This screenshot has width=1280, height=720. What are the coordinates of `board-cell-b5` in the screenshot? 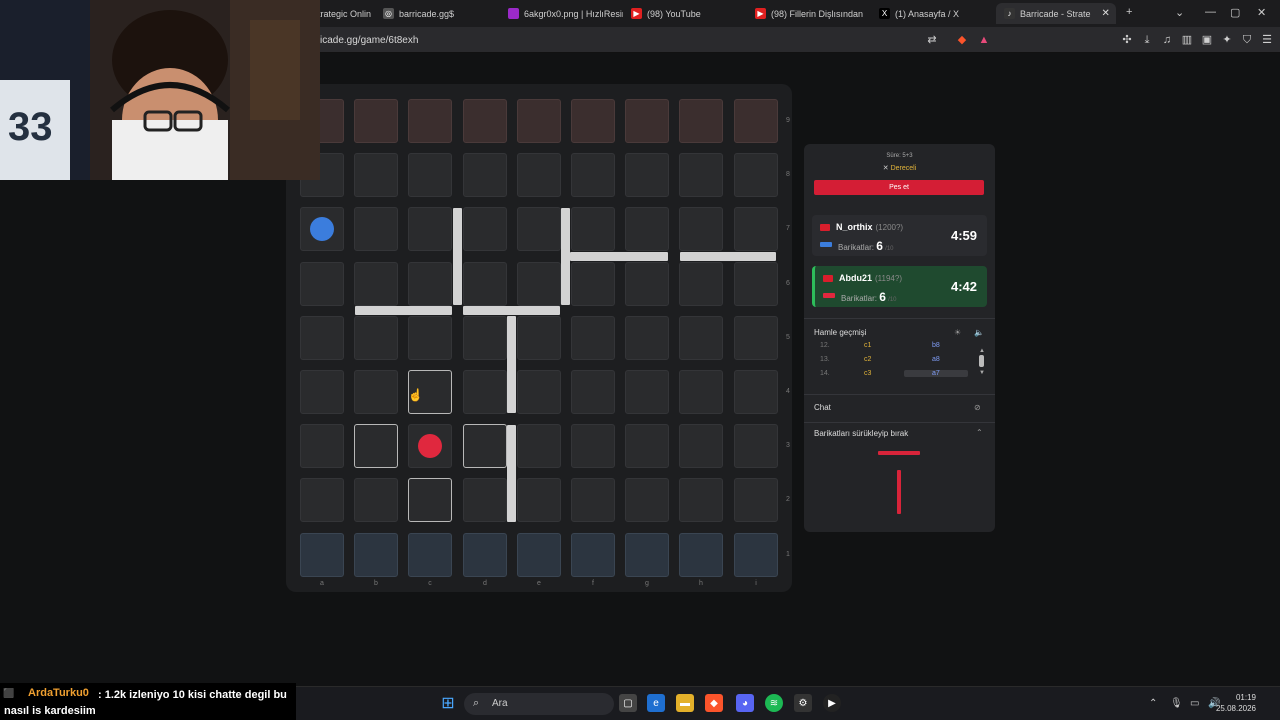 It's located at (376, 338).